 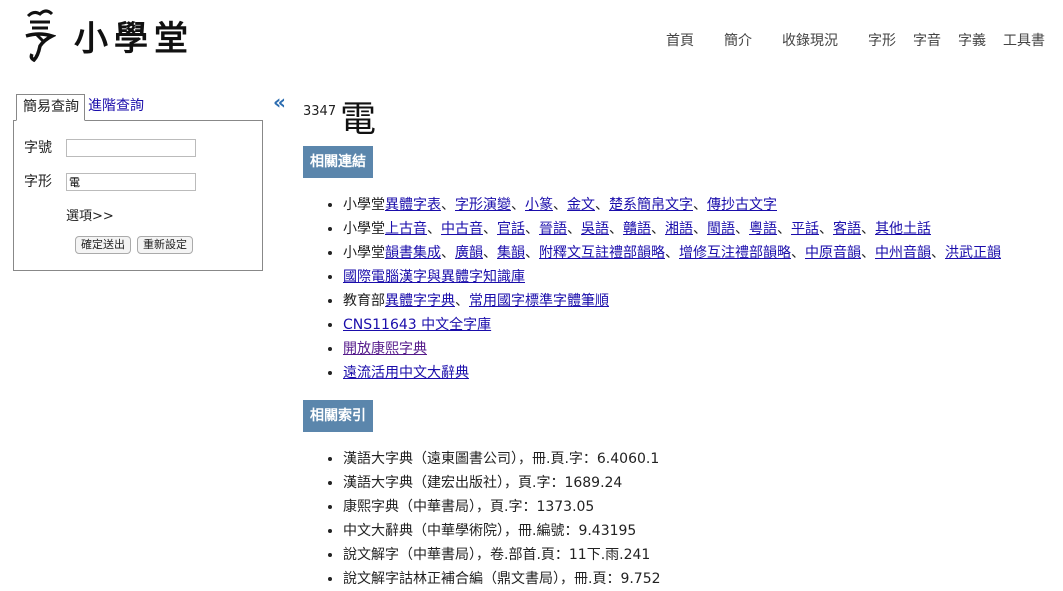 What do you see at coordinates (434, 277) in the screenshot?
I see `resource-link: 國際電腦漢字與異體字知識庫` at bounding box center [434, 277].